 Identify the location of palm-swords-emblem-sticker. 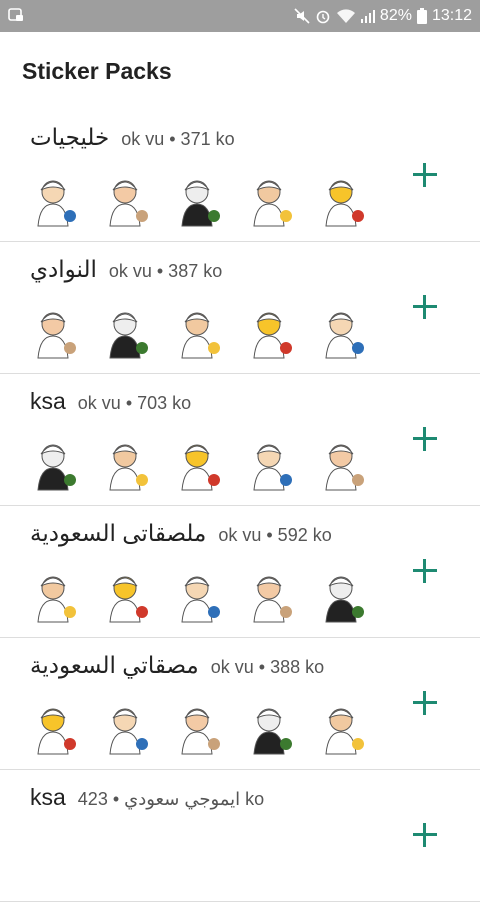
(344, 467).